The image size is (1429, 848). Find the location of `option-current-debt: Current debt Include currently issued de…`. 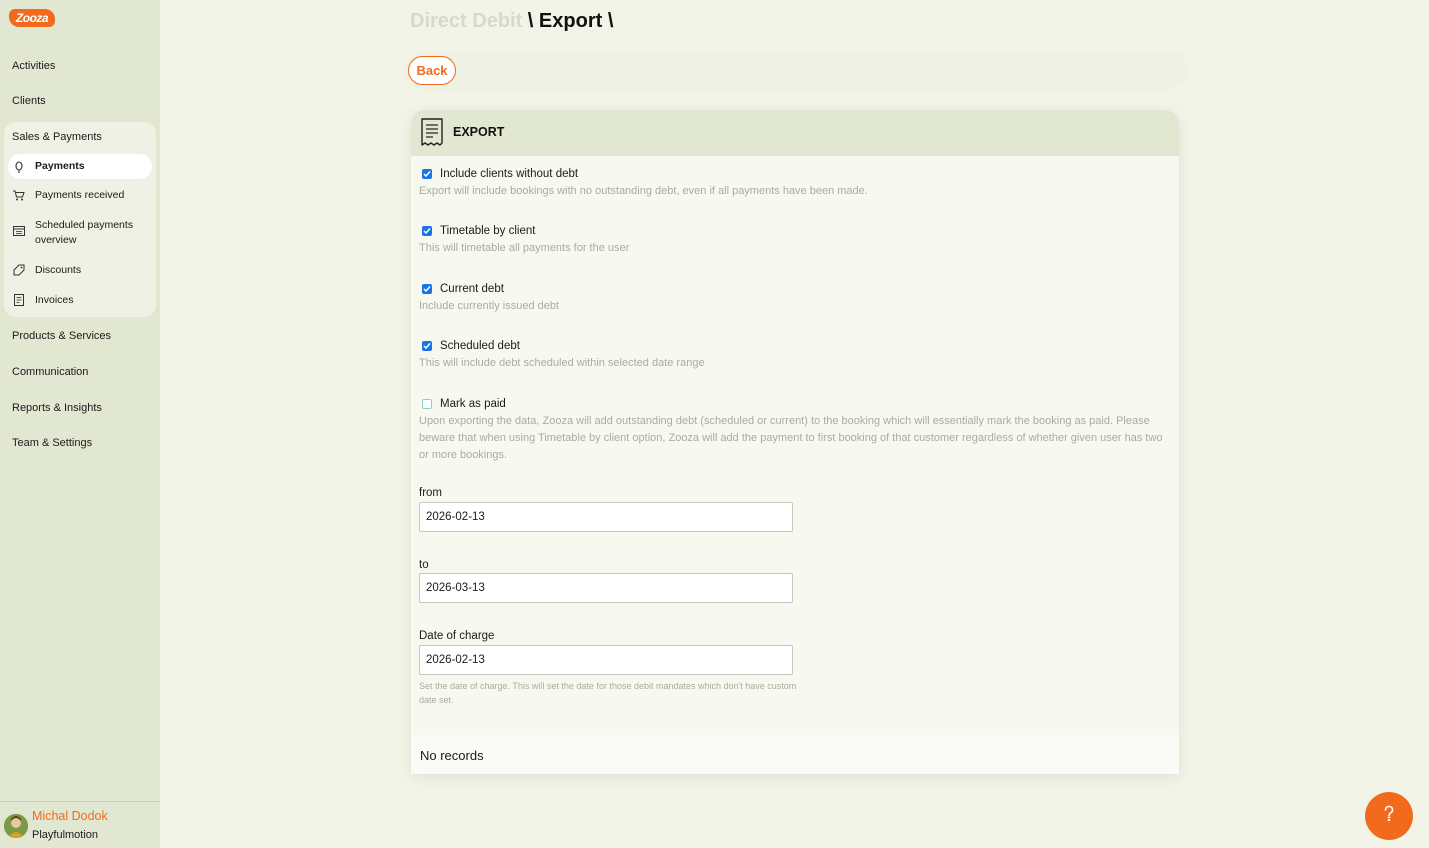

option-current-debt: Current debt Include currently issued de… is located at coordinates (794, 298).